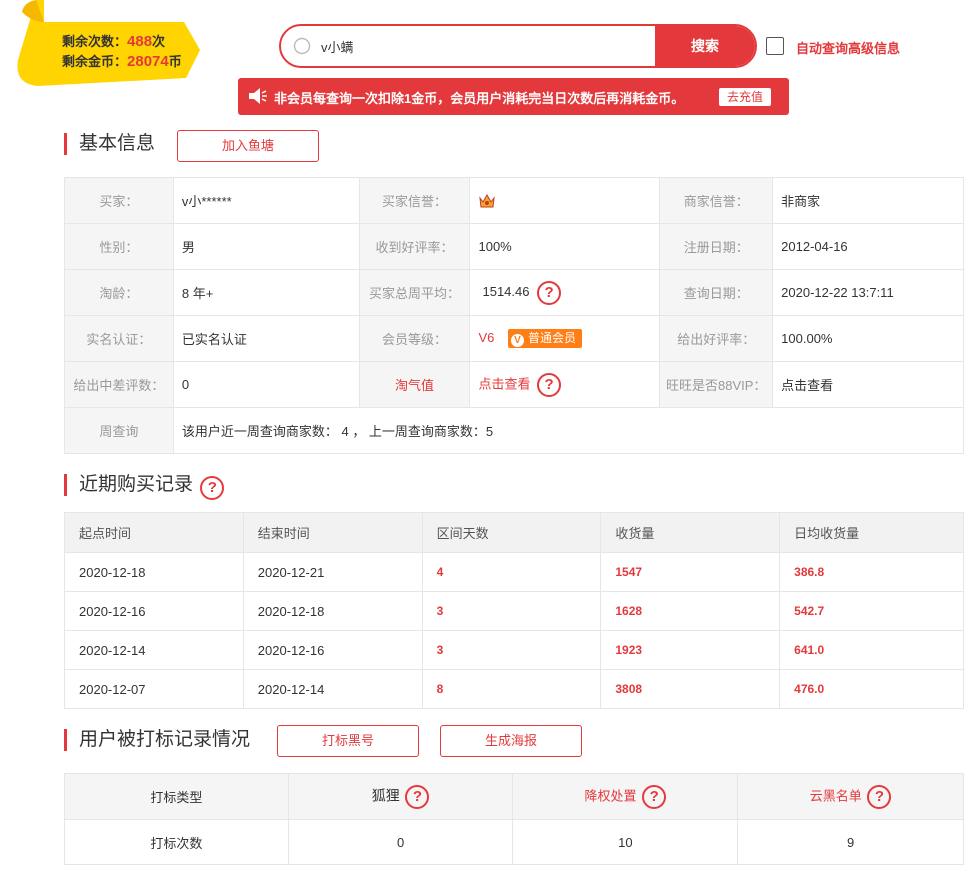  I want to click on search-bar: 搜索, so click(518, 46).